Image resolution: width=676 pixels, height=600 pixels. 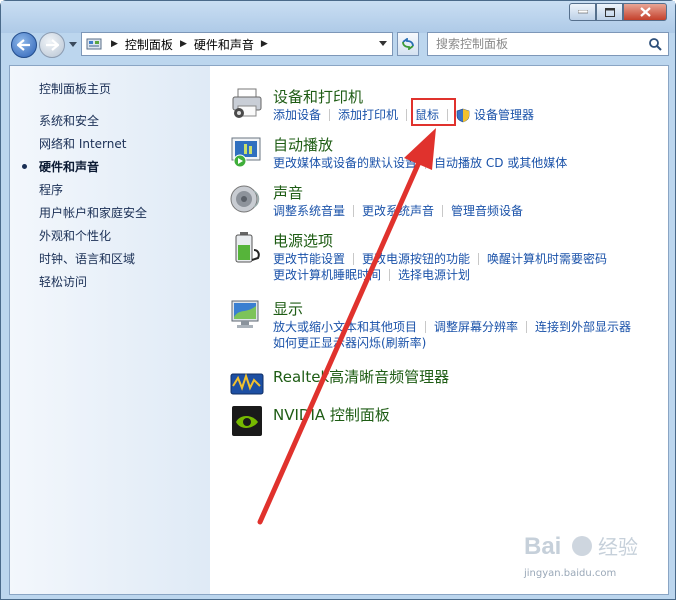 What do you see at coordinates (368, 115) in the screenshot?
I see `add-printer-link: 添加打印机` at bounding box center [368, 115].